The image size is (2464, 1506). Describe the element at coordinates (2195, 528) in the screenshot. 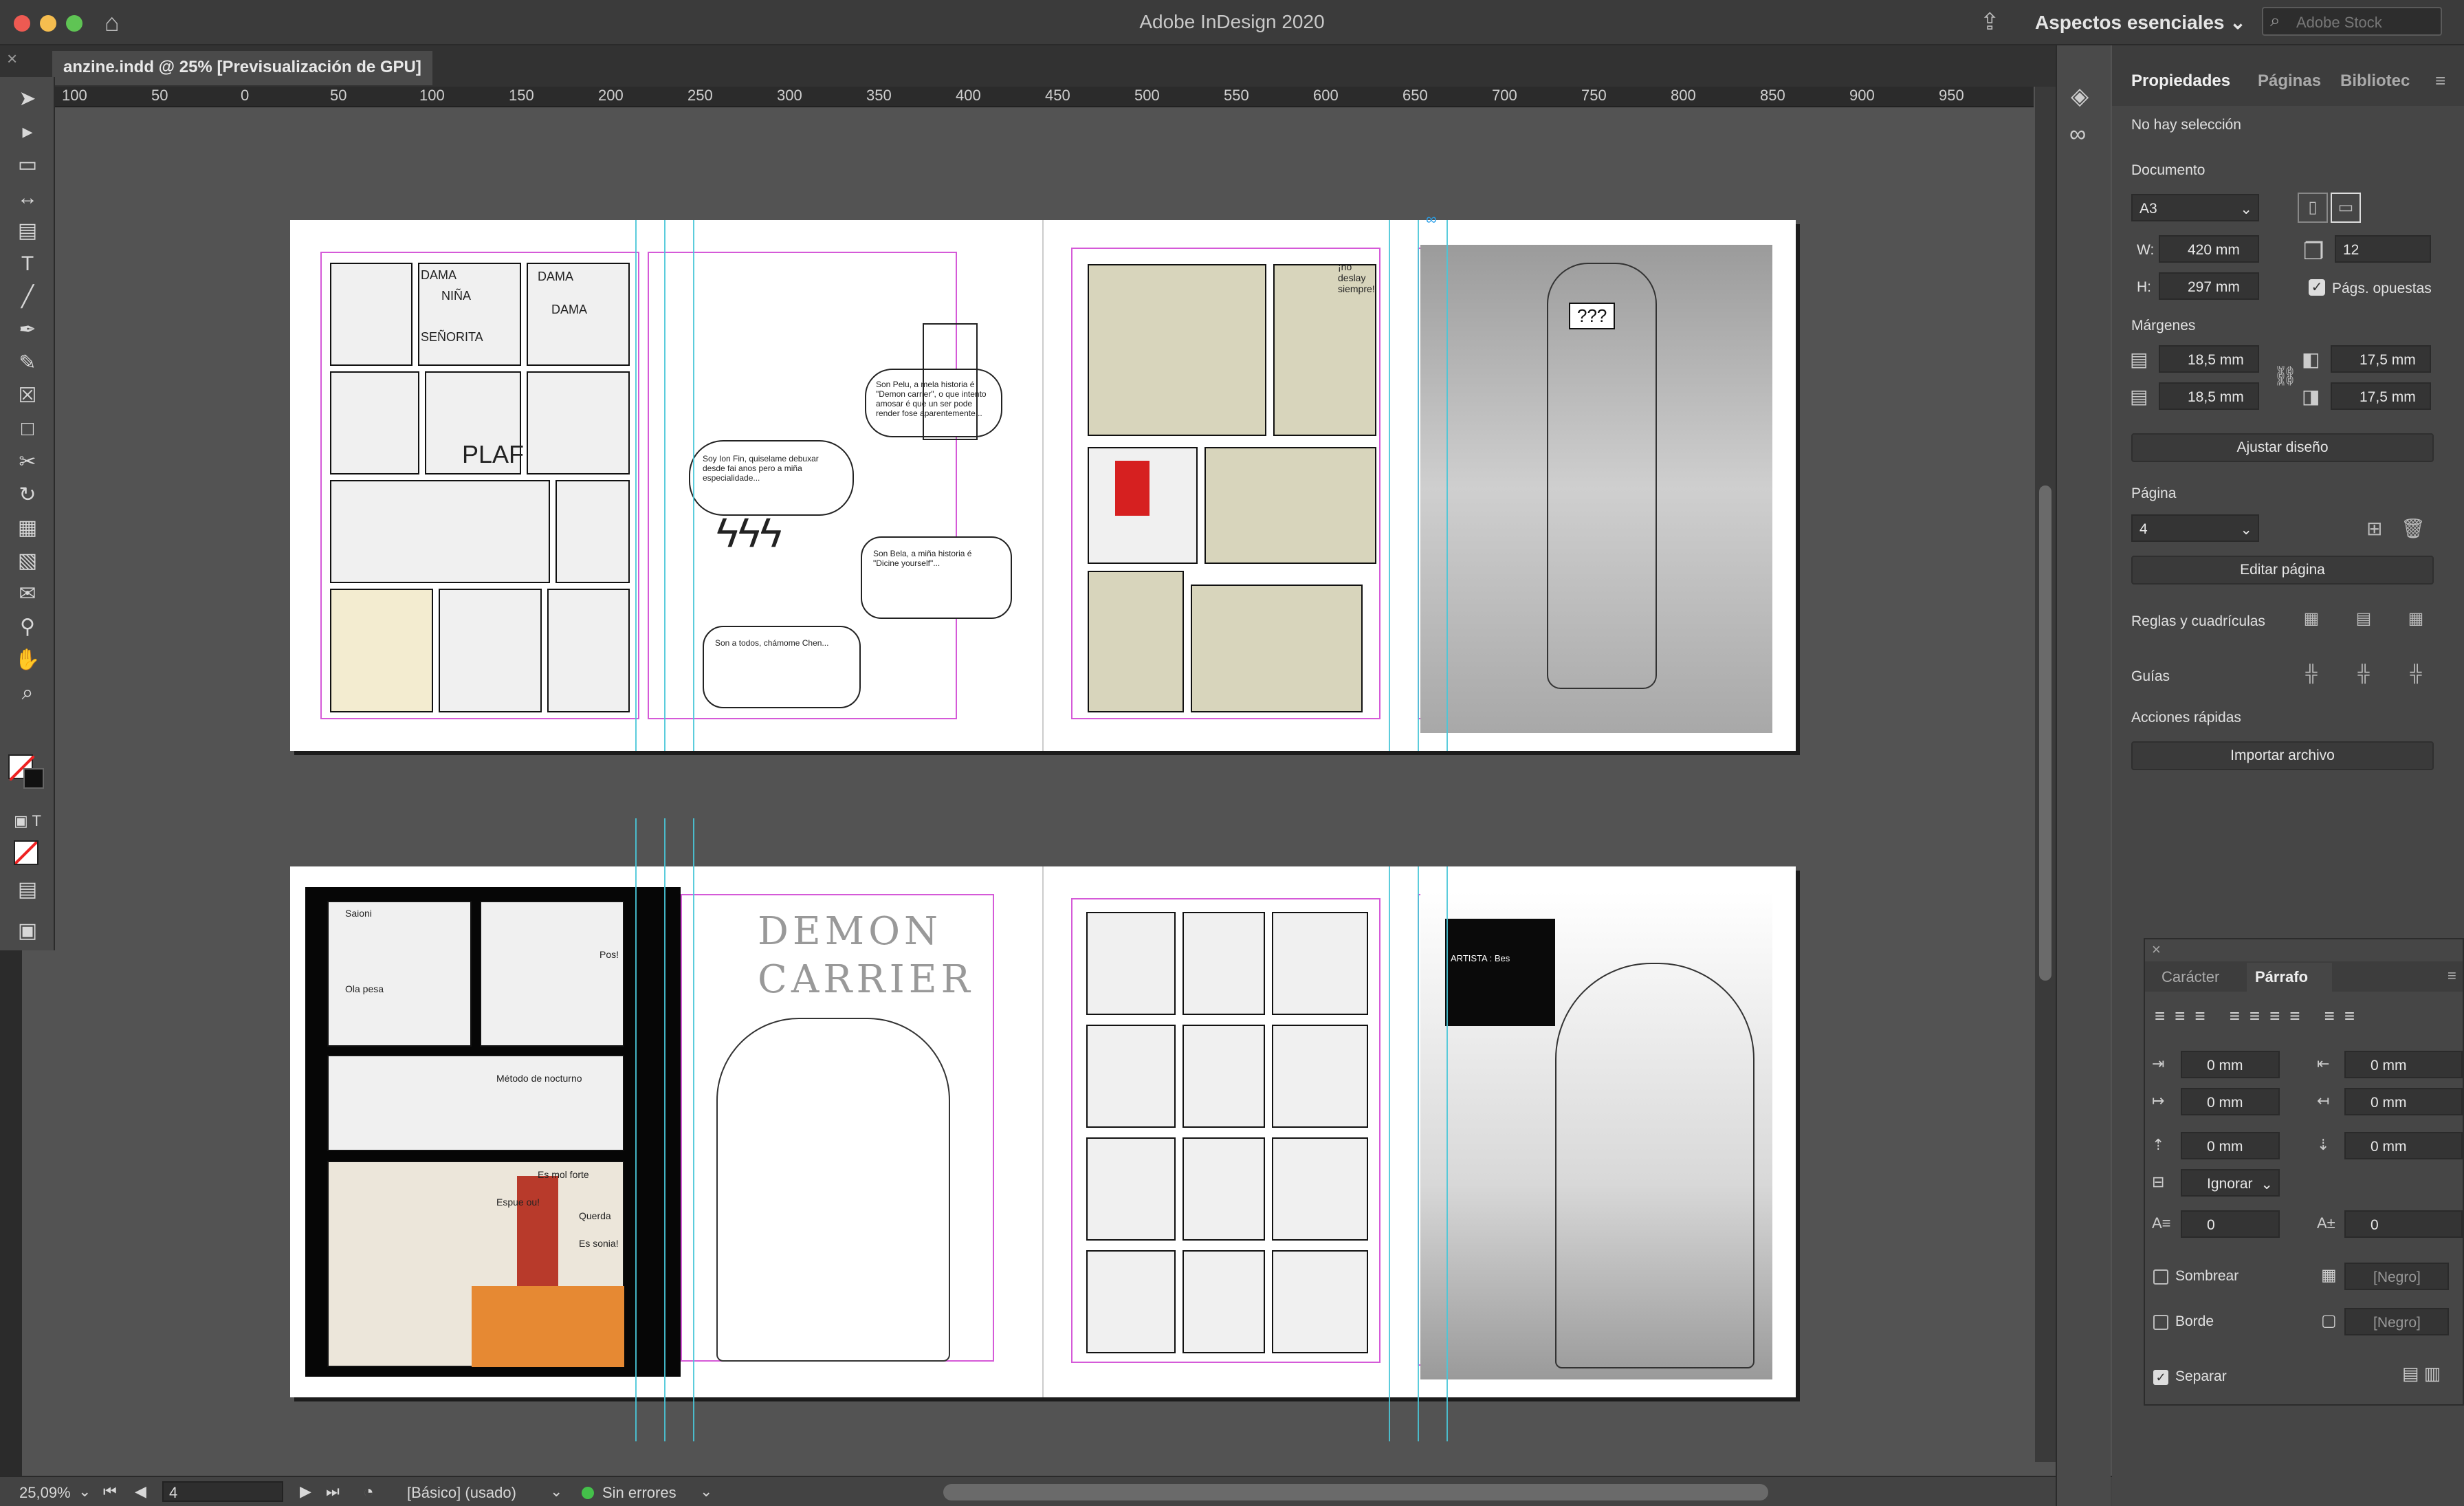

I see `page-select: 4 ⌄` at that location.